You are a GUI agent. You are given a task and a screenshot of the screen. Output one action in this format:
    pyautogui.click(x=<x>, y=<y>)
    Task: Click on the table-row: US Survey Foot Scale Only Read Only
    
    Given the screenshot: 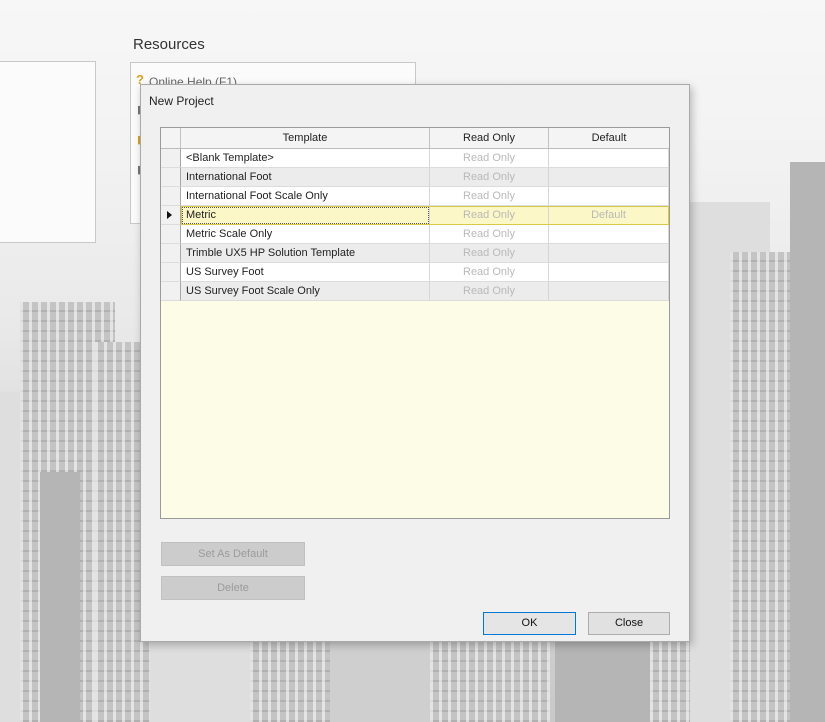 What is the action you would take?
    pyautogui.click(x=415, y=291)
    